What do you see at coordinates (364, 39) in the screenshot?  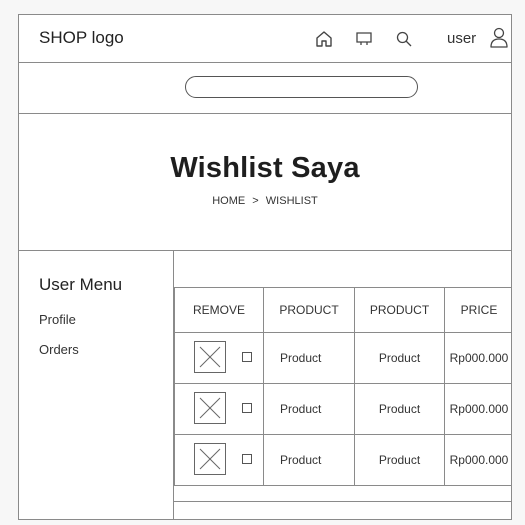 I see `cart-icon` at bounding box center [364, 39].